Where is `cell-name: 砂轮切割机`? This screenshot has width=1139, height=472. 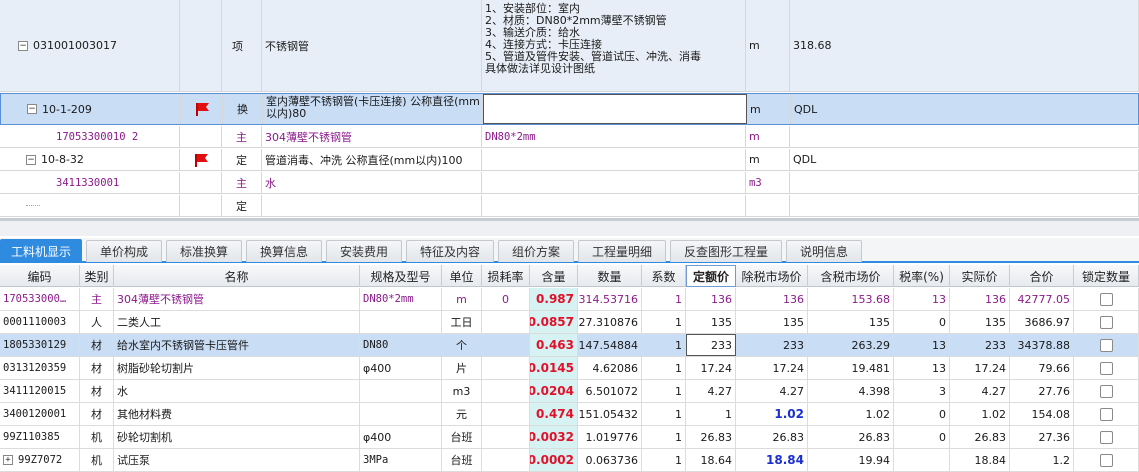 cell-name: 砂轮切割机 is located at coordinates (237, 437).